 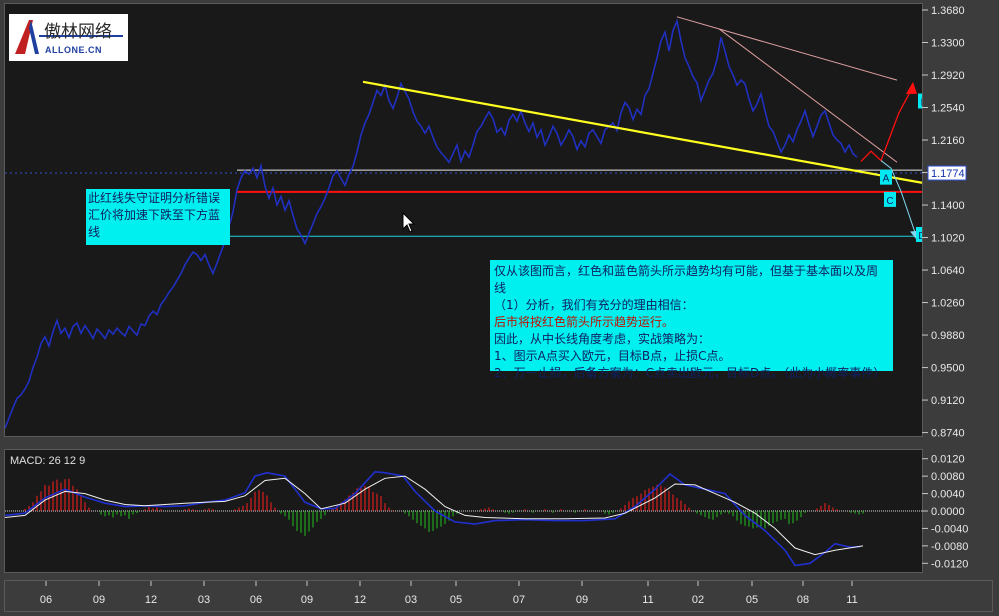 What do you see at coordinates (948, 206) in the screenshot?
I see `price-tick-label: 1.1400` at bounding box center [948, 206].